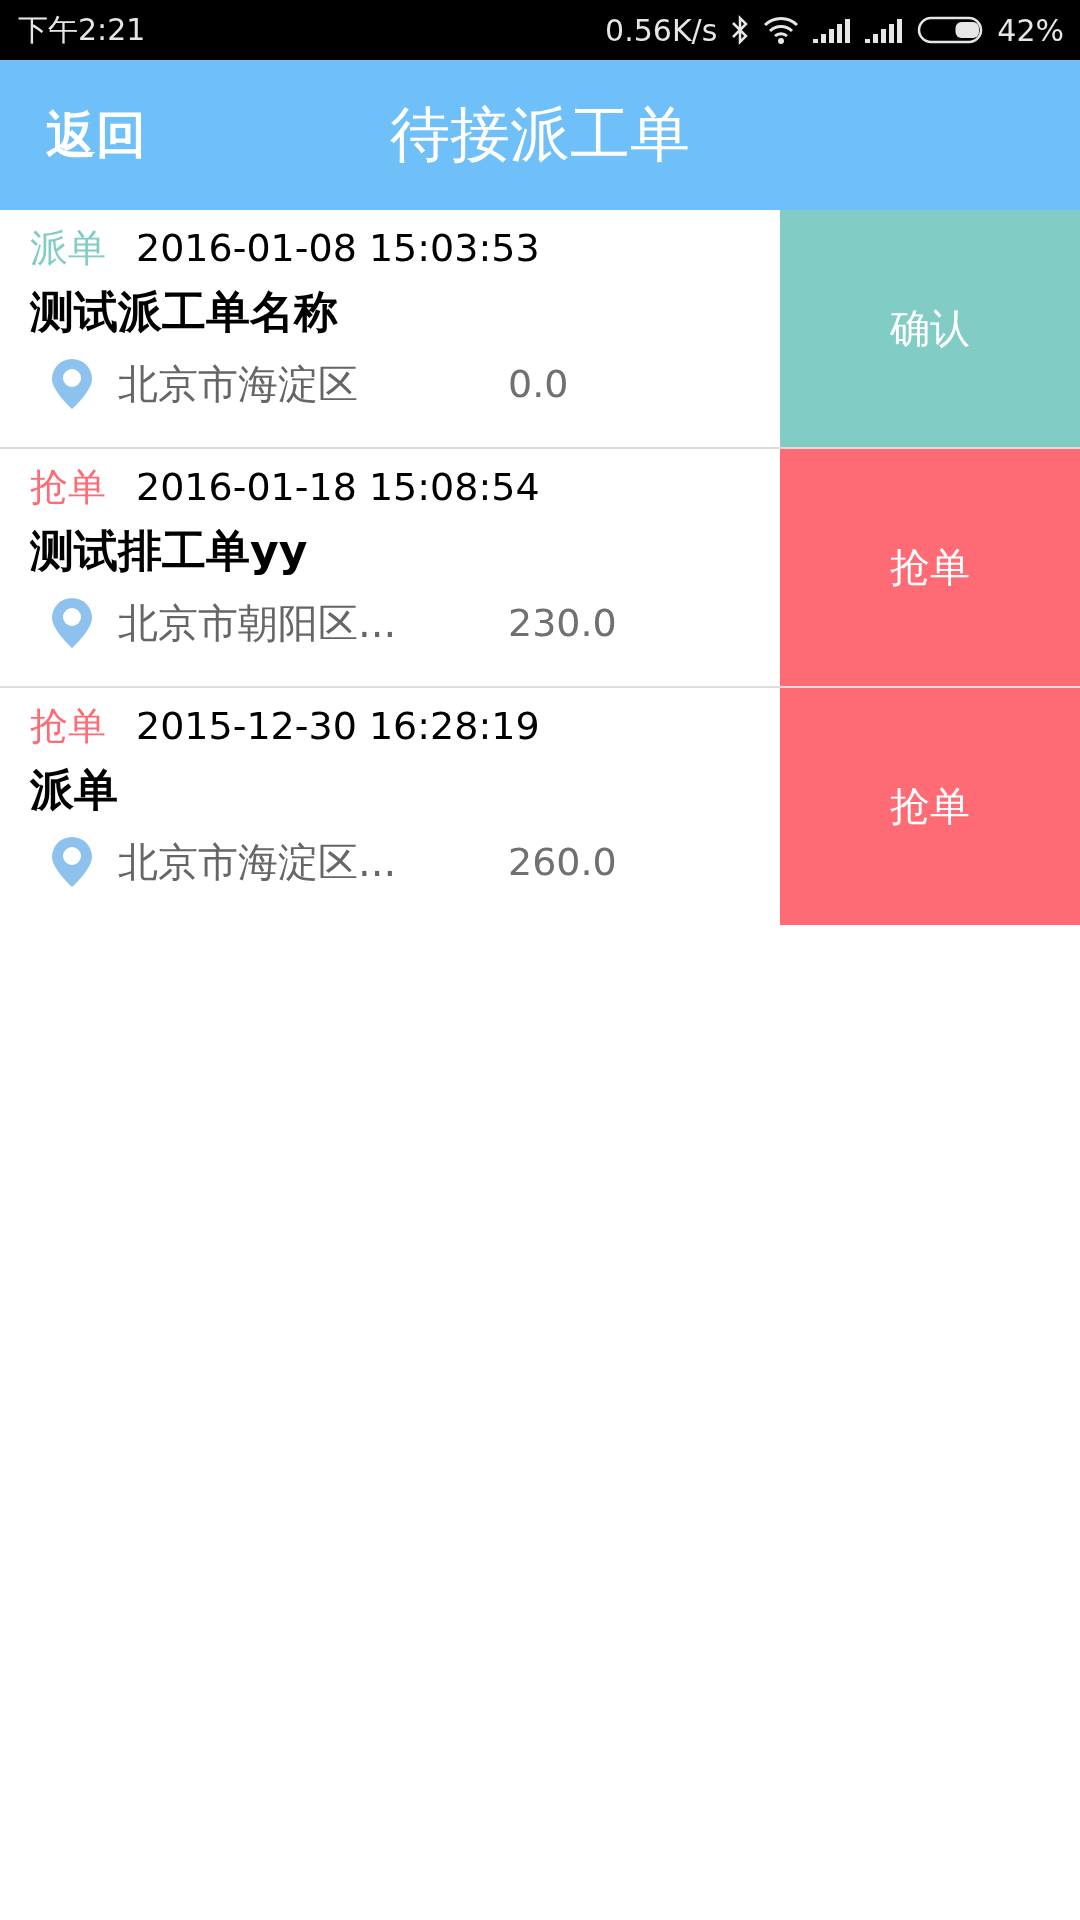  I want to click on order-amount: 230.0, so click(562, 623).